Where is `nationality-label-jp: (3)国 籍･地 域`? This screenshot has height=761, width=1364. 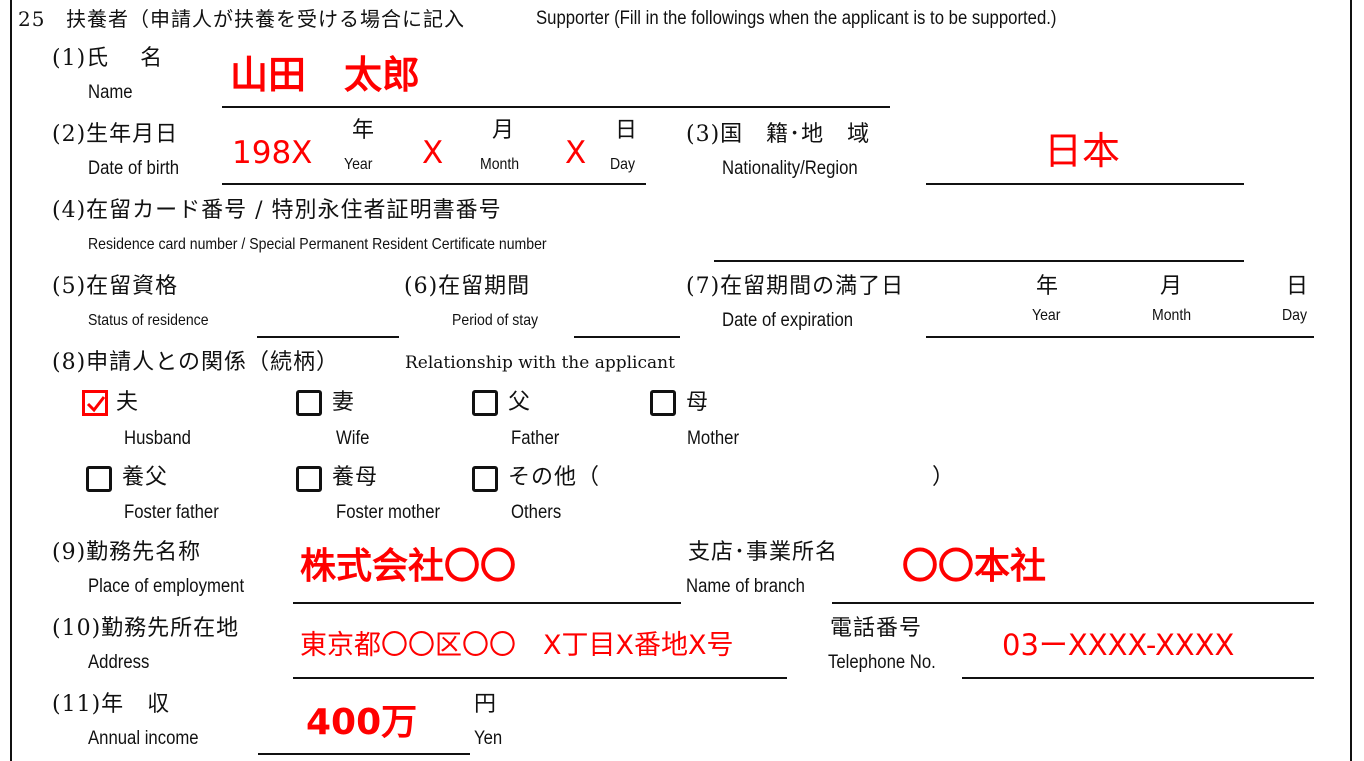 nationality-label-jp: (3)国 籍･地 域 is located at coordinates (778, 134).